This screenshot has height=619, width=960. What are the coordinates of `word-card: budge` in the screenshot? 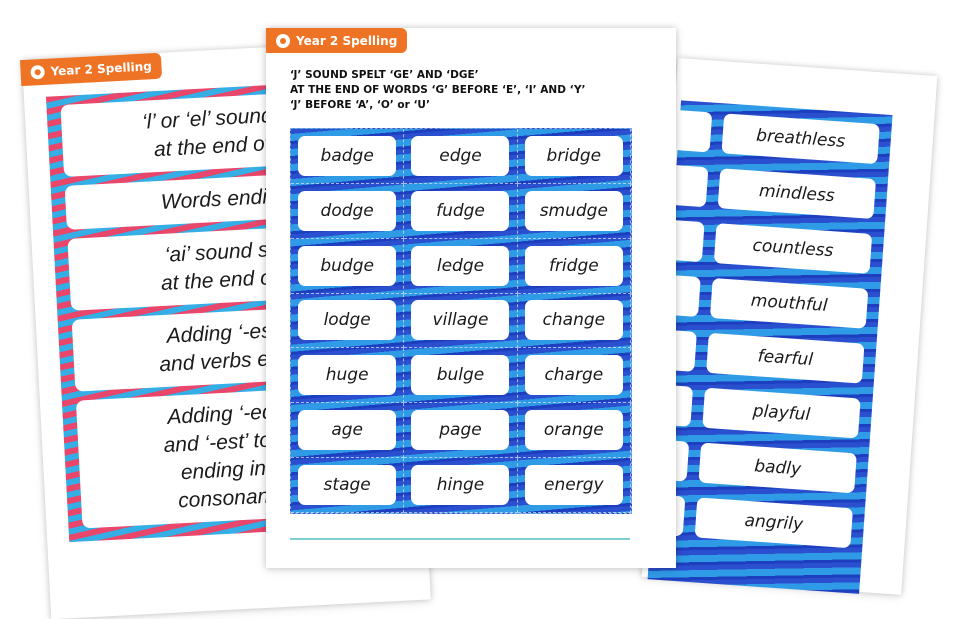 It's located at (347, 265).